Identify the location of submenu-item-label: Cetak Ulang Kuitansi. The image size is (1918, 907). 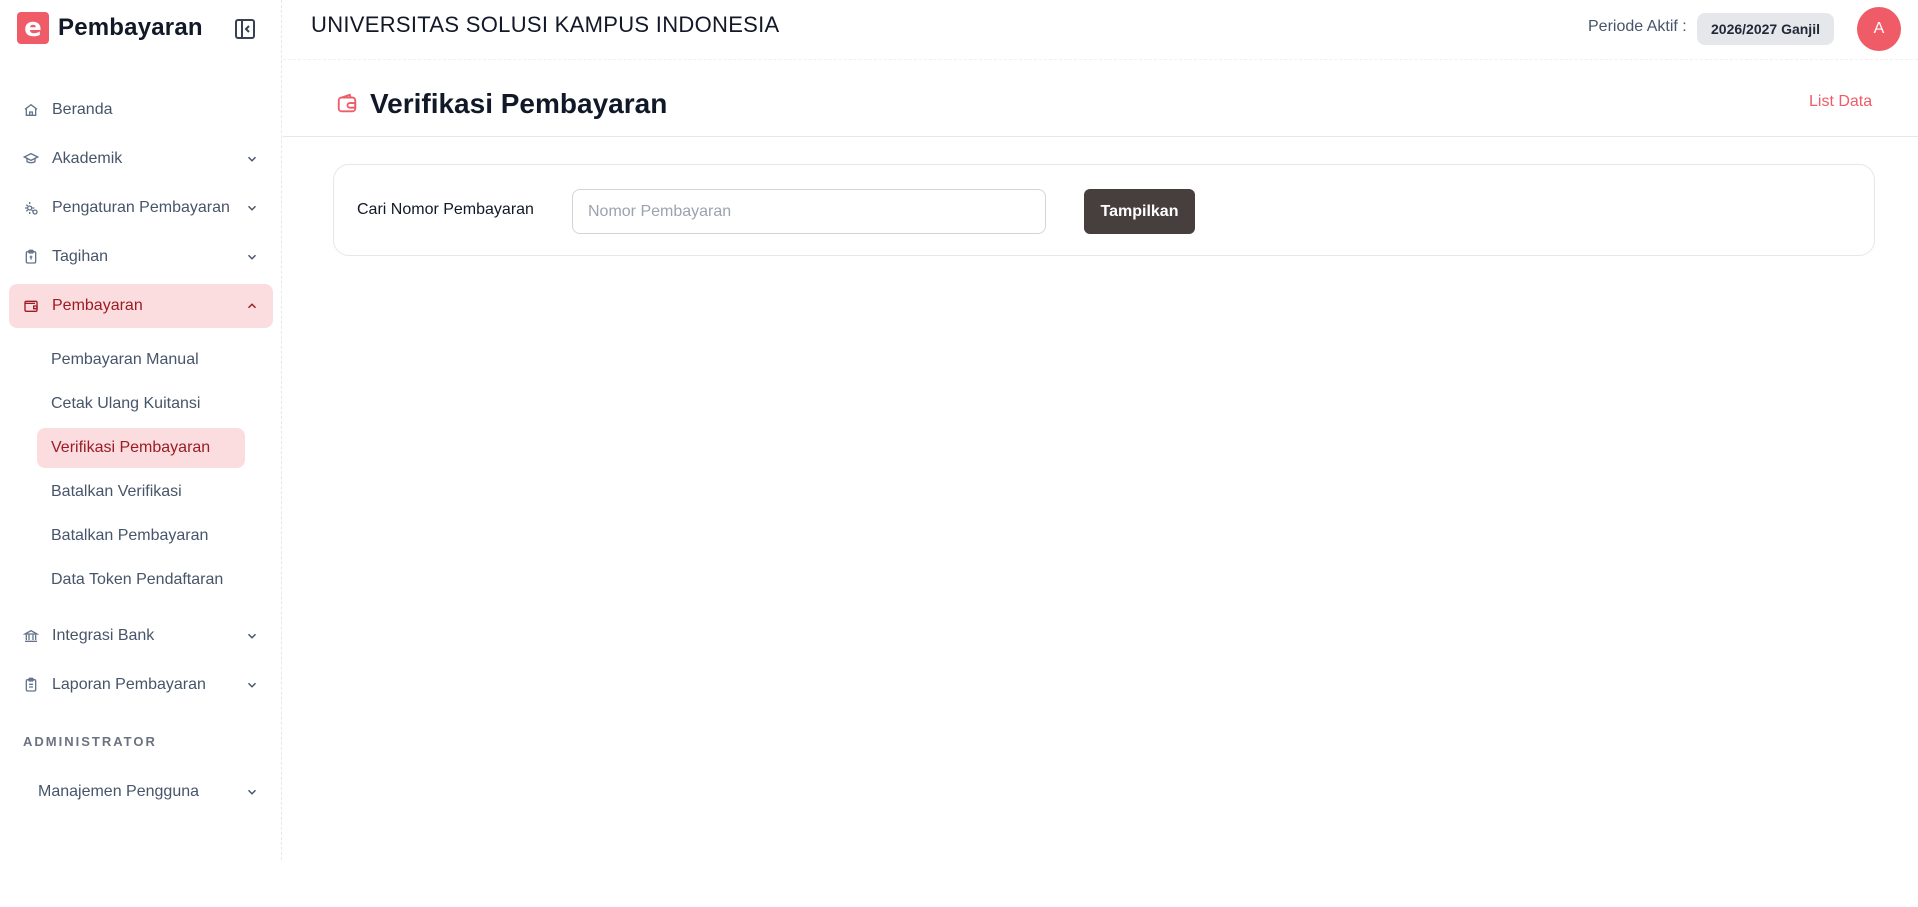
(126, 403).